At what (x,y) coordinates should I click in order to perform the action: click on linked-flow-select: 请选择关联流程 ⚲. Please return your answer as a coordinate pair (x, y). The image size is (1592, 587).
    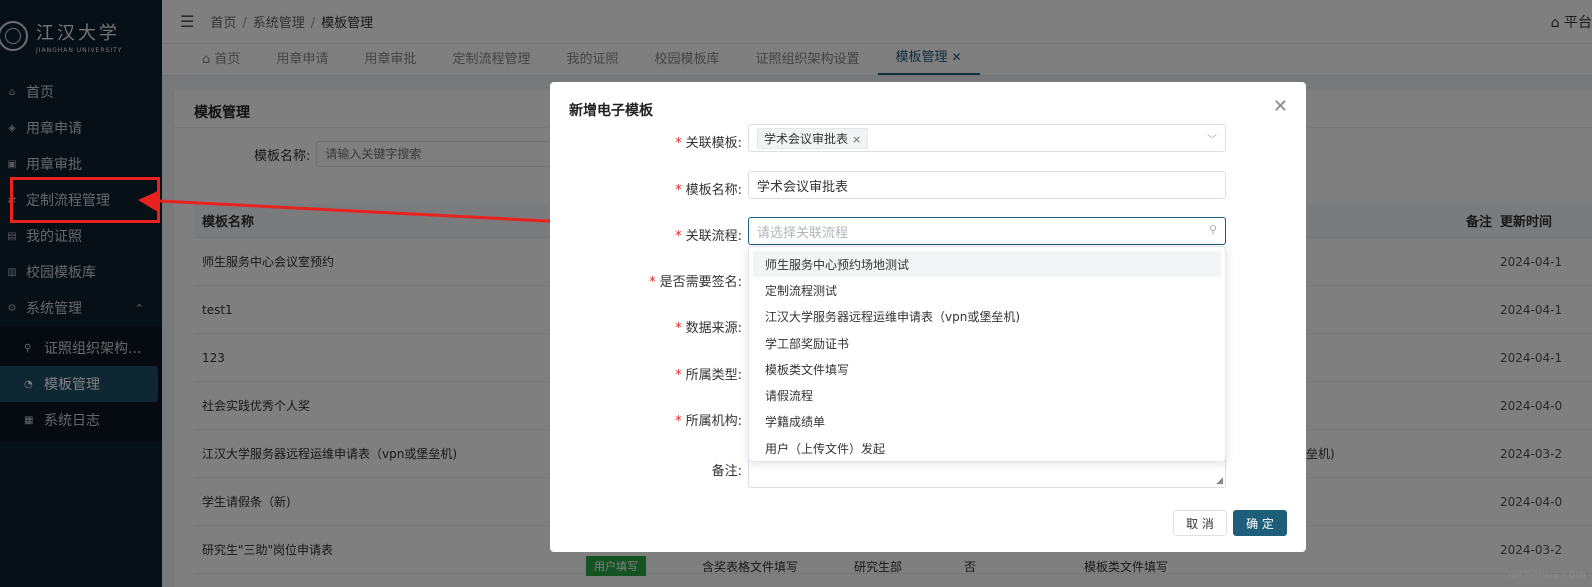
    Looking at the image, I should click on (987, 231).